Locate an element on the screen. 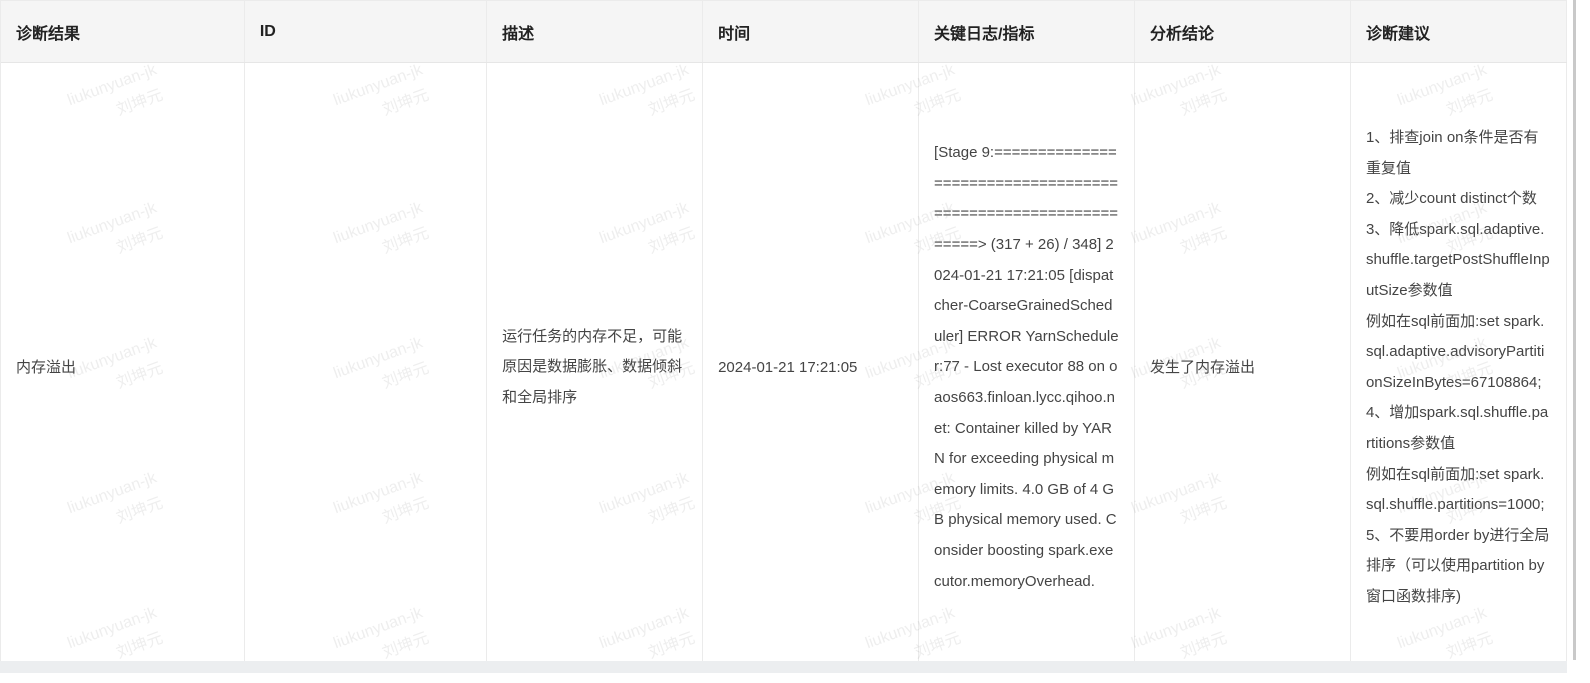  column-header-id: ID is located at coordinates (366, 31).